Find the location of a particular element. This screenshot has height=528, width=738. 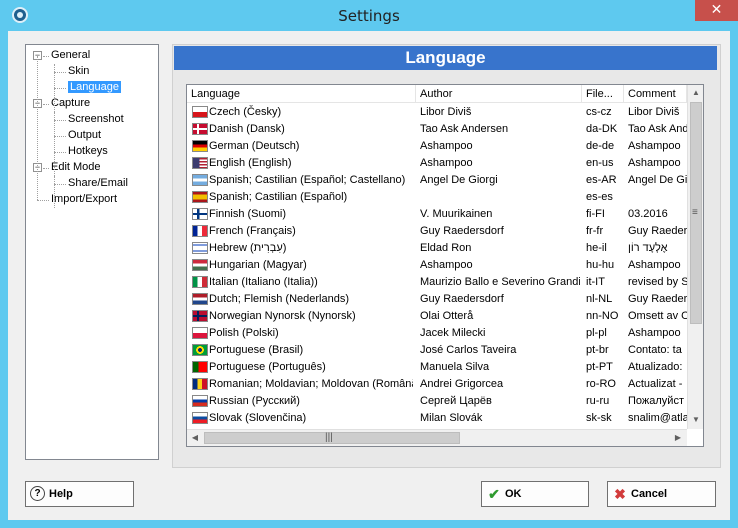

tree-item-skin: Skin is located at coordinates (78, 71).